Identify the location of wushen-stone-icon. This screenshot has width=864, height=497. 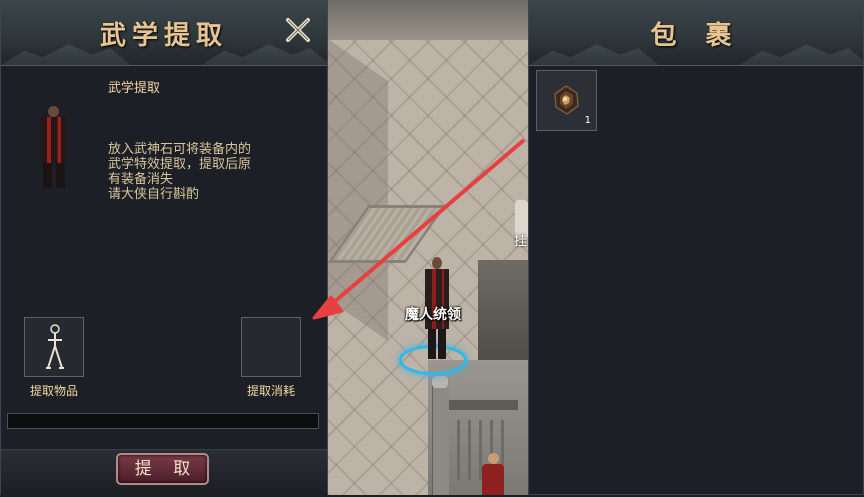
(566, 100).